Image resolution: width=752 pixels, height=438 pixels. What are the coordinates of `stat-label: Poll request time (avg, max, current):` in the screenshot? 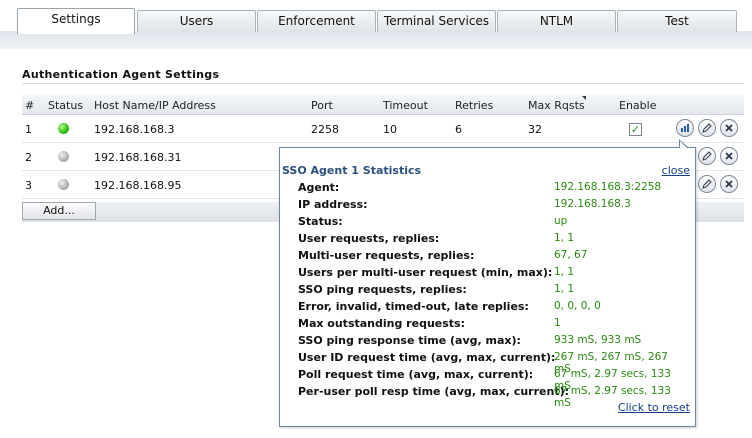 It's located at (416, 374).